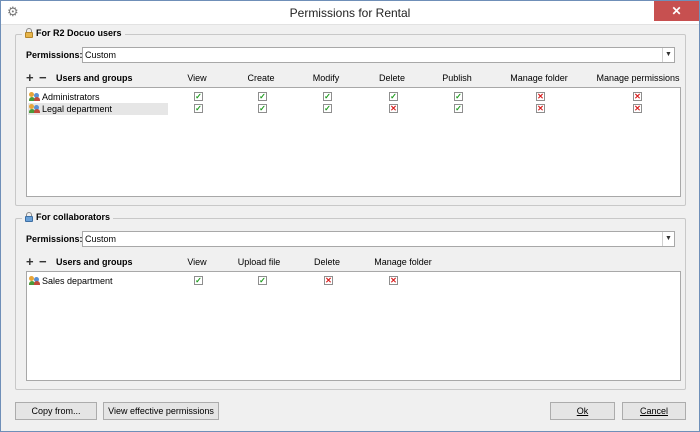  I want to click on column-manage-permissions: Manage permissions, so click(638, 78).